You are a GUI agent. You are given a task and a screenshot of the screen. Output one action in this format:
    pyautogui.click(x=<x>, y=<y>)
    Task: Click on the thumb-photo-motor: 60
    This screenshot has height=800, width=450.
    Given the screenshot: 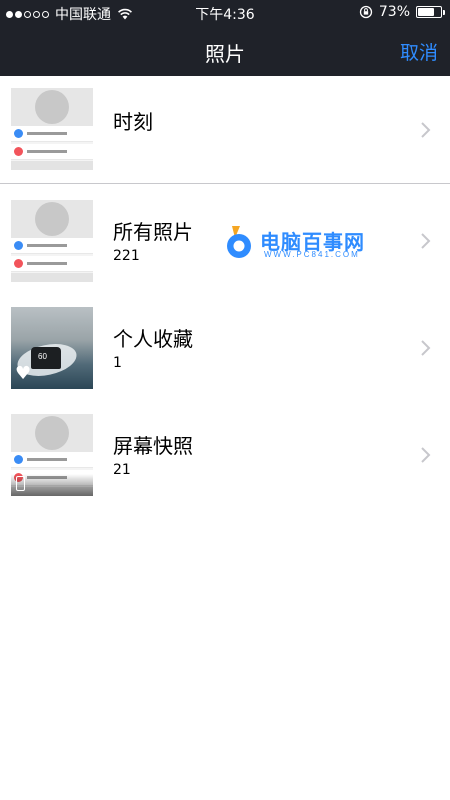 What is the action you would take?
    pyautogui.click(x=46, y=358)
    